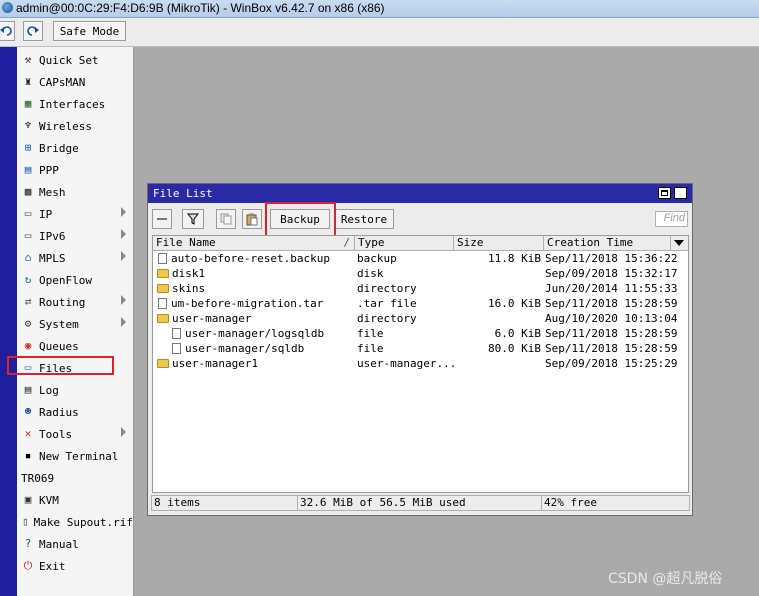 This screenshot has width=759, height=596. Describe the element at coordinates (49, 500) in the screenshot. I see `sidebar-item-label: KVM` at that location.